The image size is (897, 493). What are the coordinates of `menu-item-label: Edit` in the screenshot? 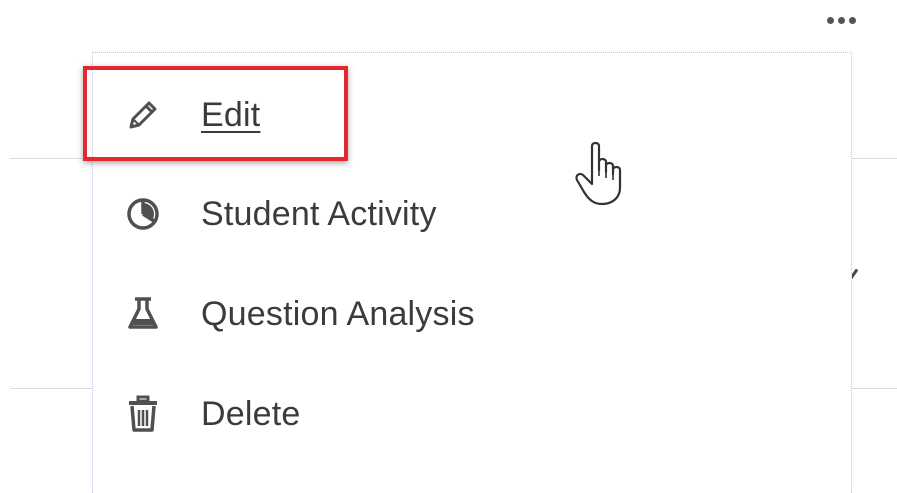 It's located at (231, 114).